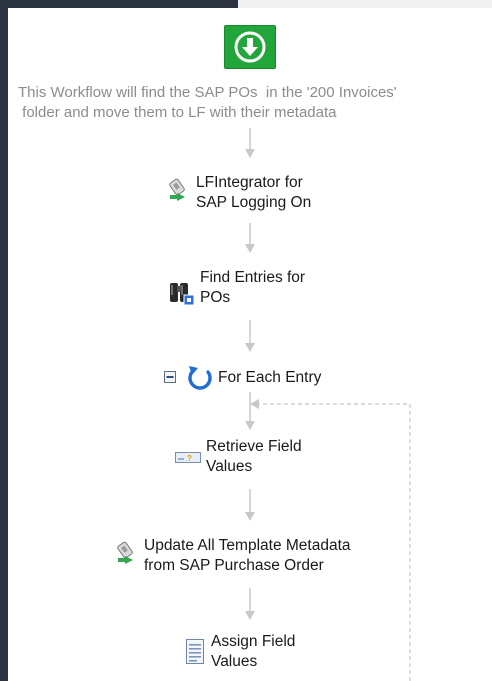  I want to click on activity-retrieve-field-values-label: Retrieve Field Values, so click(254, 457).